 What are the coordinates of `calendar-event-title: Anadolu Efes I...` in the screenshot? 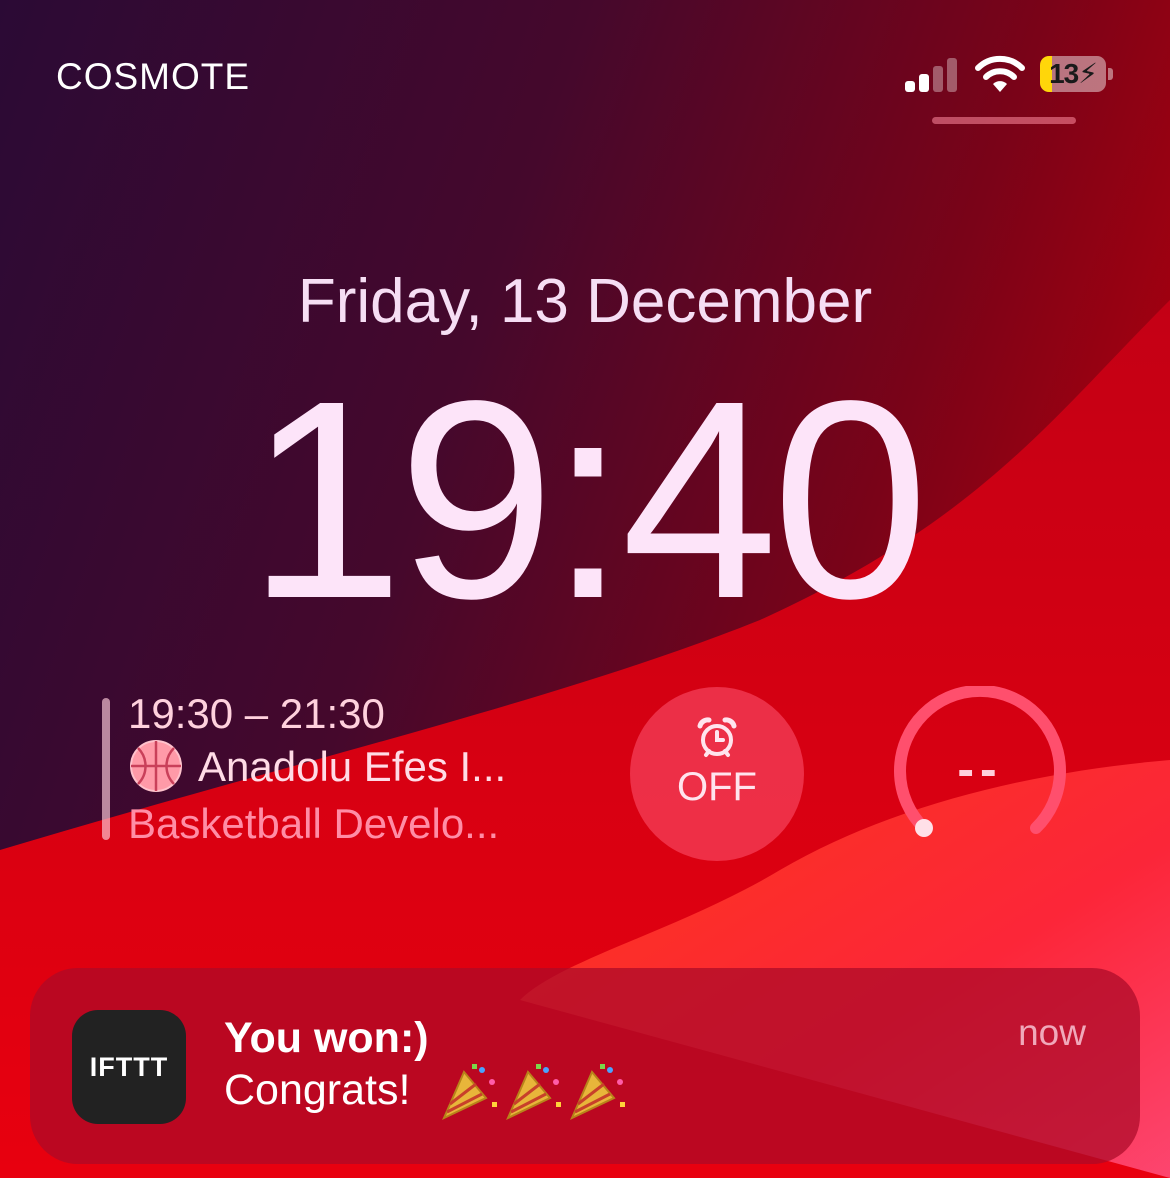 It's located at (352, 766).